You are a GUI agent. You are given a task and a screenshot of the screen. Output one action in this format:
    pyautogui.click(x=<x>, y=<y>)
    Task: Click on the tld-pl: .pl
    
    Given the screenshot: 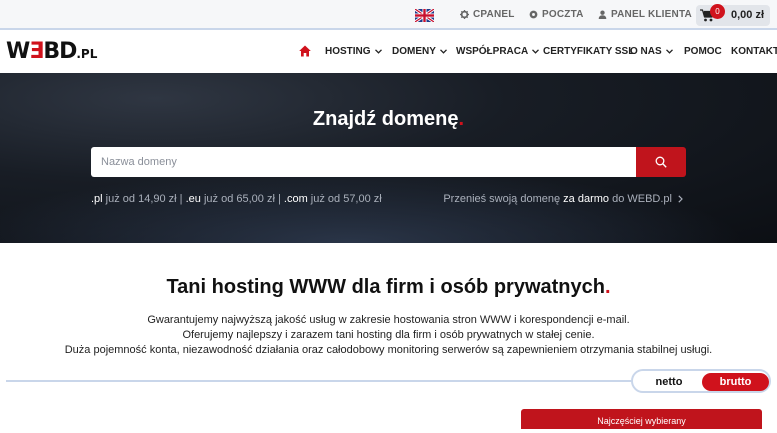 What is the action you would take?
    pyautogui.click(x=97, y=199)
    